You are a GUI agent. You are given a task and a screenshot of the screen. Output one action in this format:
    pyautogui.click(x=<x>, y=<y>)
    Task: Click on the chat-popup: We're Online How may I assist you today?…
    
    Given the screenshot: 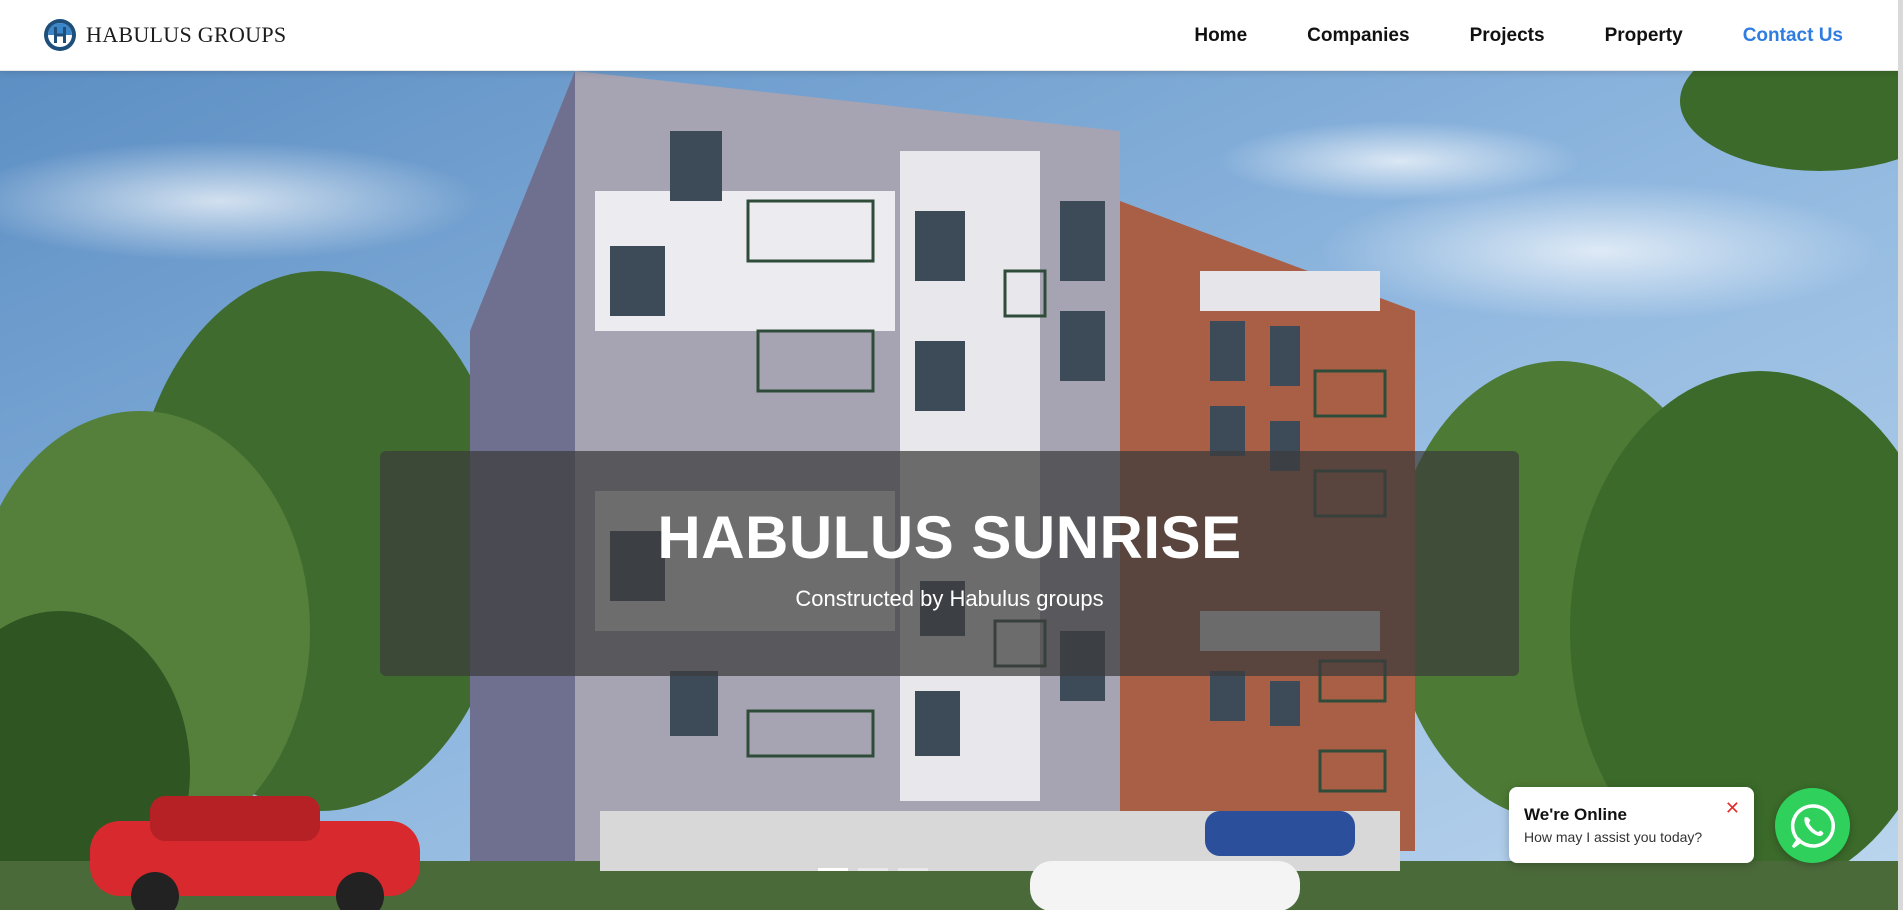 What is the action you would take?
    pyautogui.click(x=1631, y=825)
    